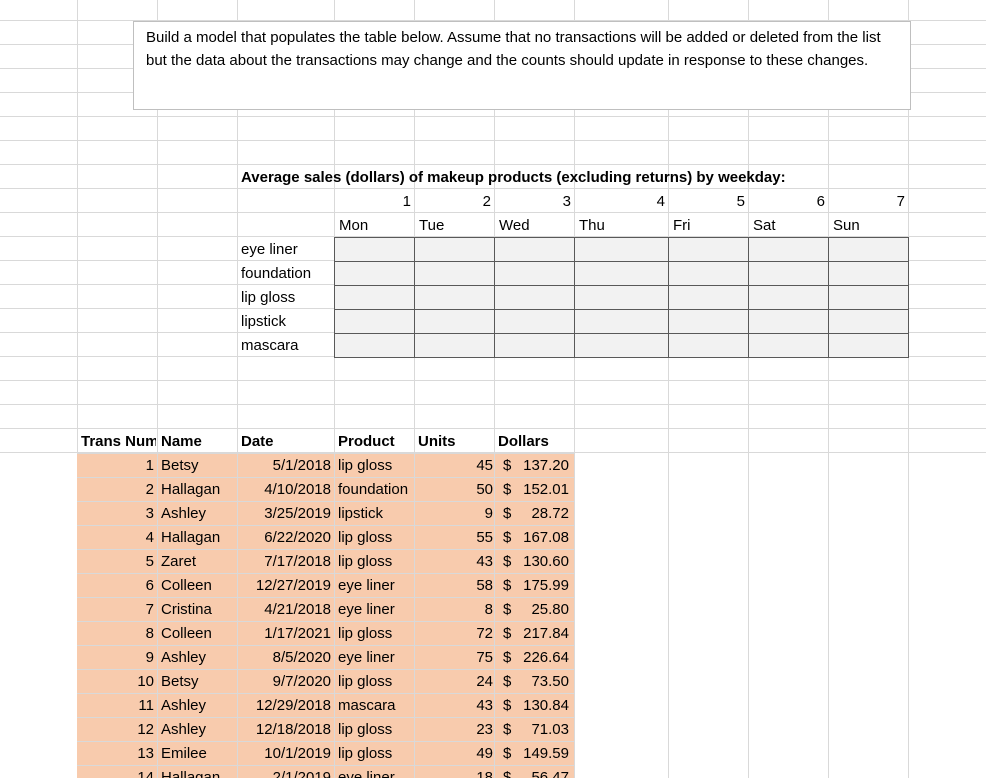 This screenshot has width=986, height=778. Describe the element at coordinates (707, 202) in the screenshot. I see `day-number-cell: 5` at that location.